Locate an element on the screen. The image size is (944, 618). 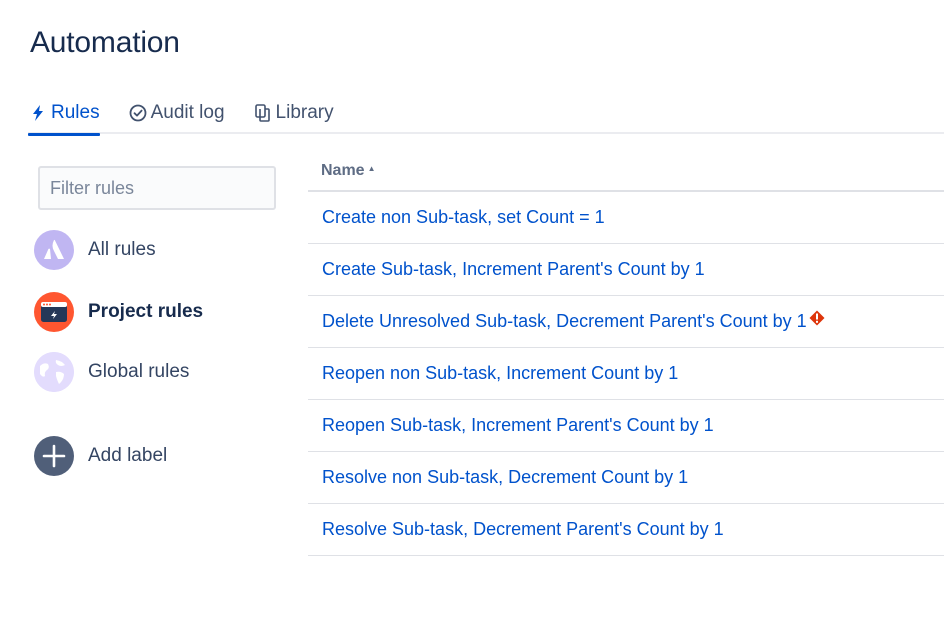
tab-rules-label: Rules is located at coordinates (75, 112).